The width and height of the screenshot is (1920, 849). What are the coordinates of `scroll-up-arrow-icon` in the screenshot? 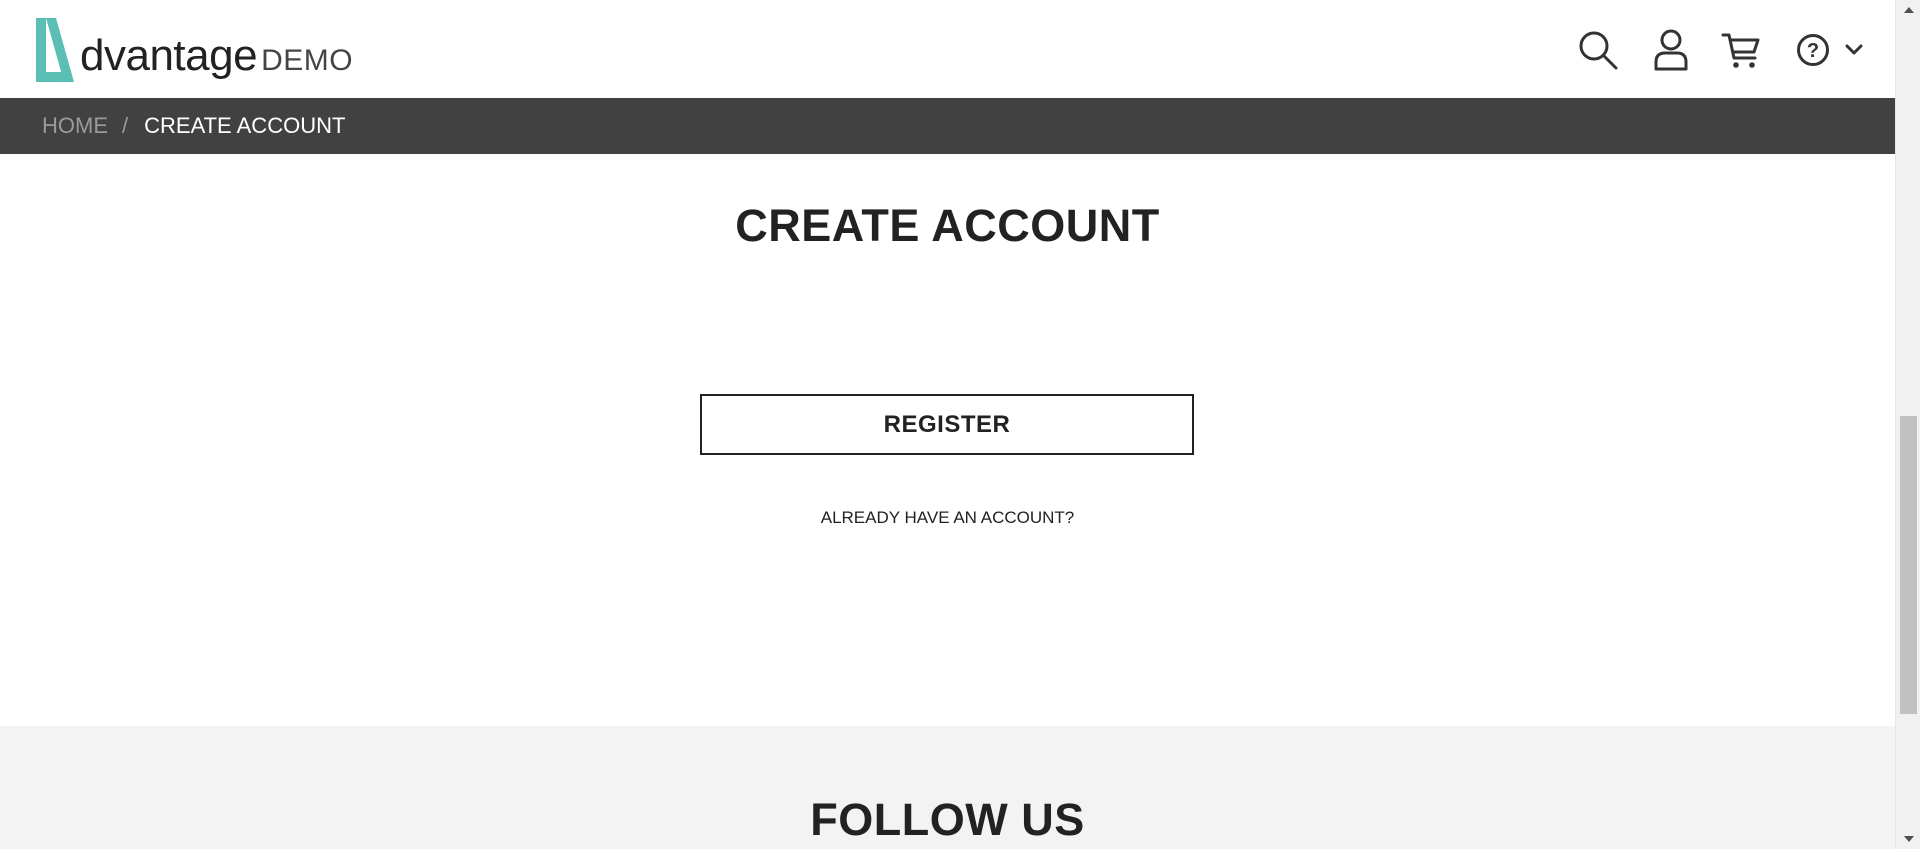 It's located at (1908, 10).